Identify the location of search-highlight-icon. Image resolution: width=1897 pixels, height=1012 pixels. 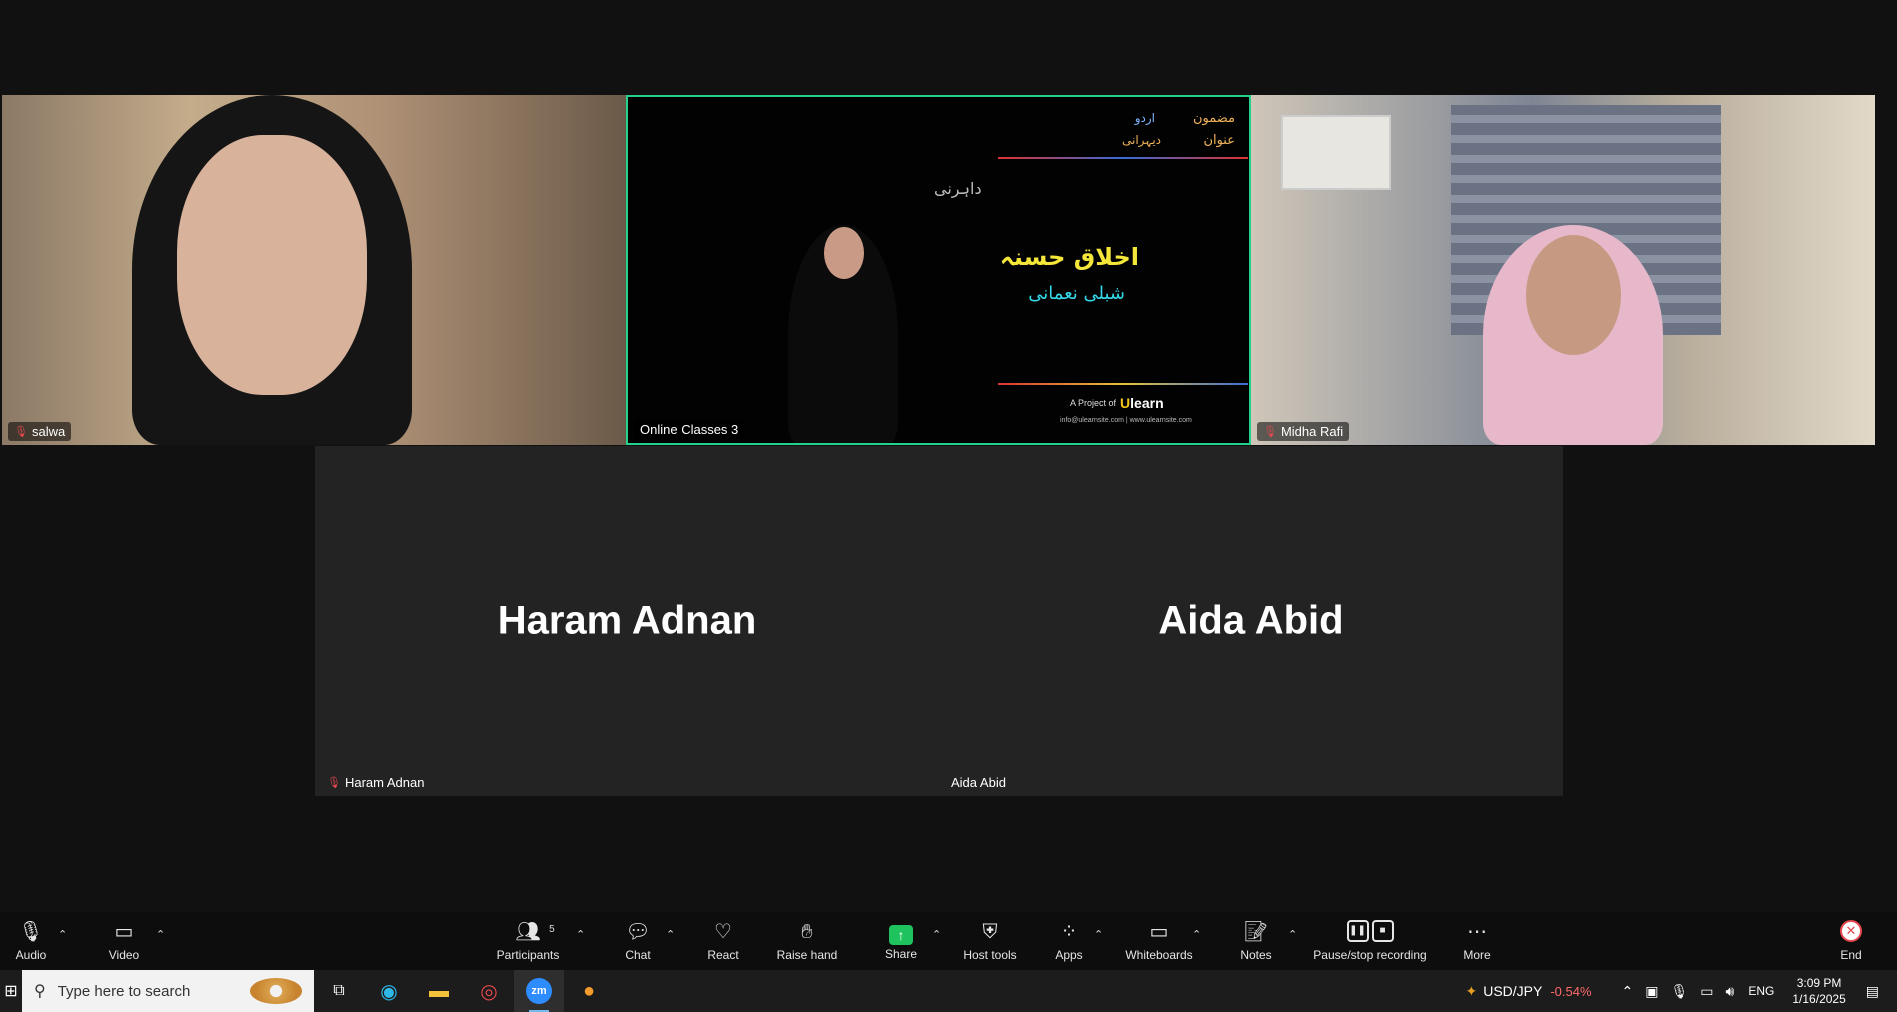
(276, 991).